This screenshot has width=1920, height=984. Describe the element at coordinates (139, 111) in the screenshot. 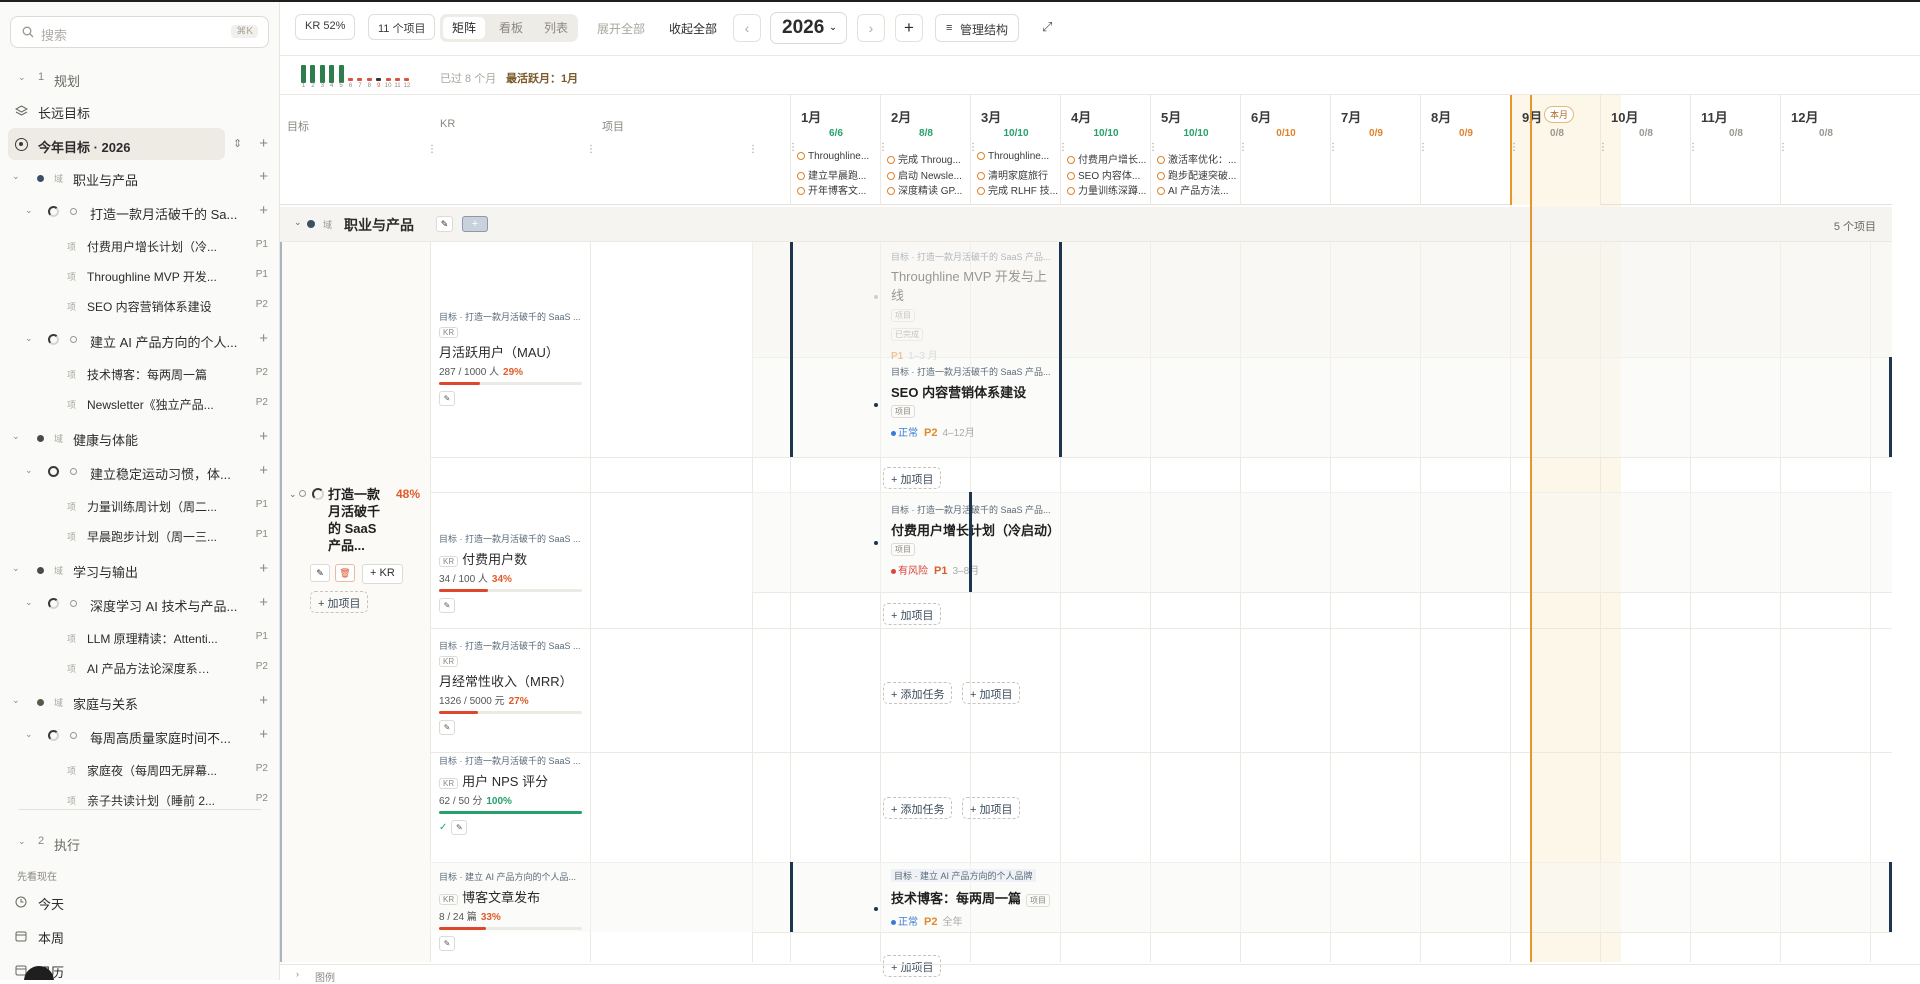

I see `nav-longterm: 长远目标` at that location.